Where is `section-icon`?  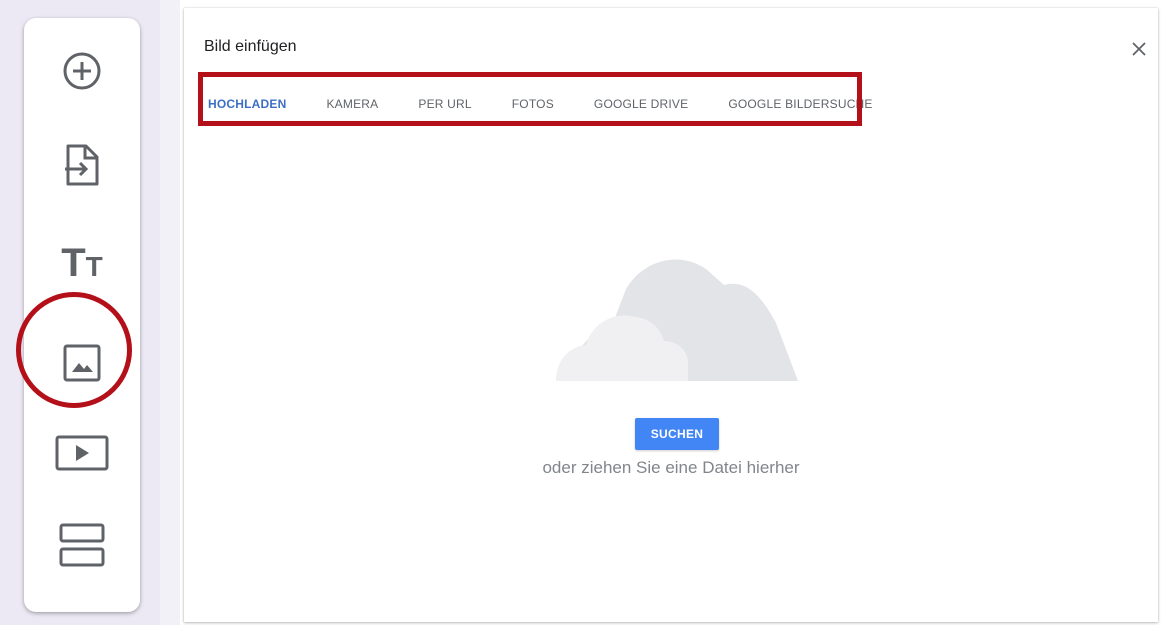 section-icon is located at coordinates (82, 545).